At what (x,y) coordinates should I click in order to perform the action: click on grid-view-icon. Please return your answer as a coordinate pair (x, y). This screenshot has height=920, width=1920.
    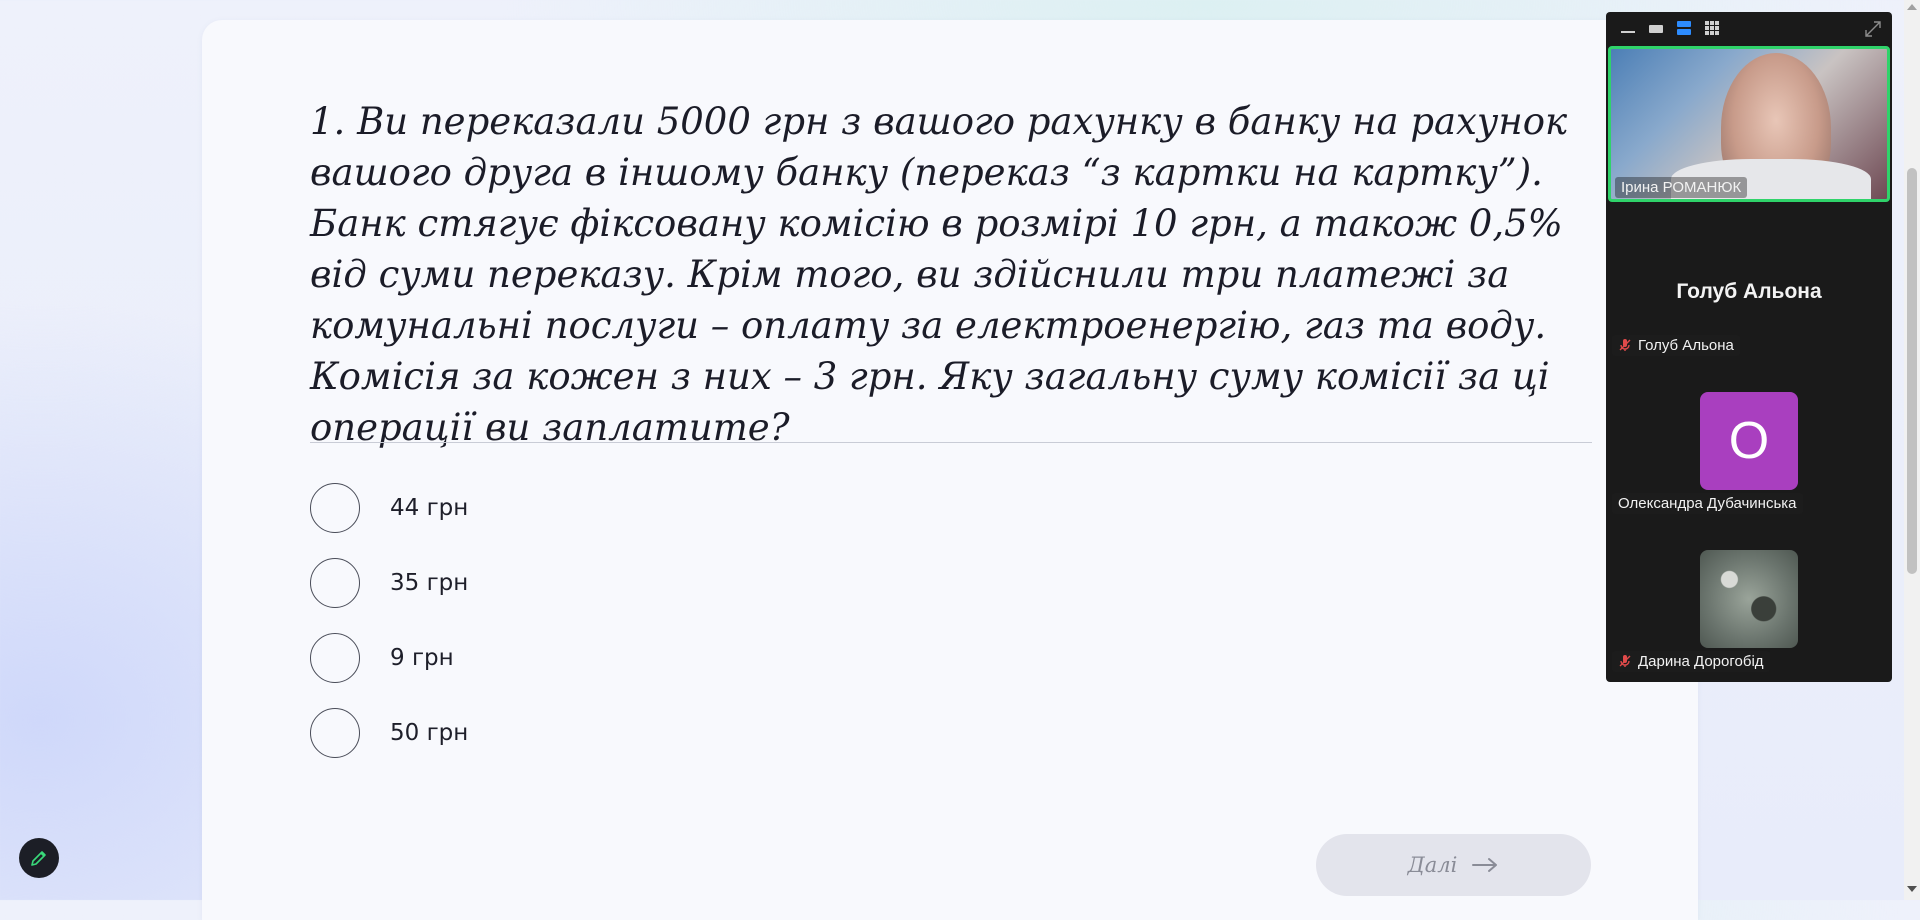
    Looking at the image, I should click on (1712, 28).